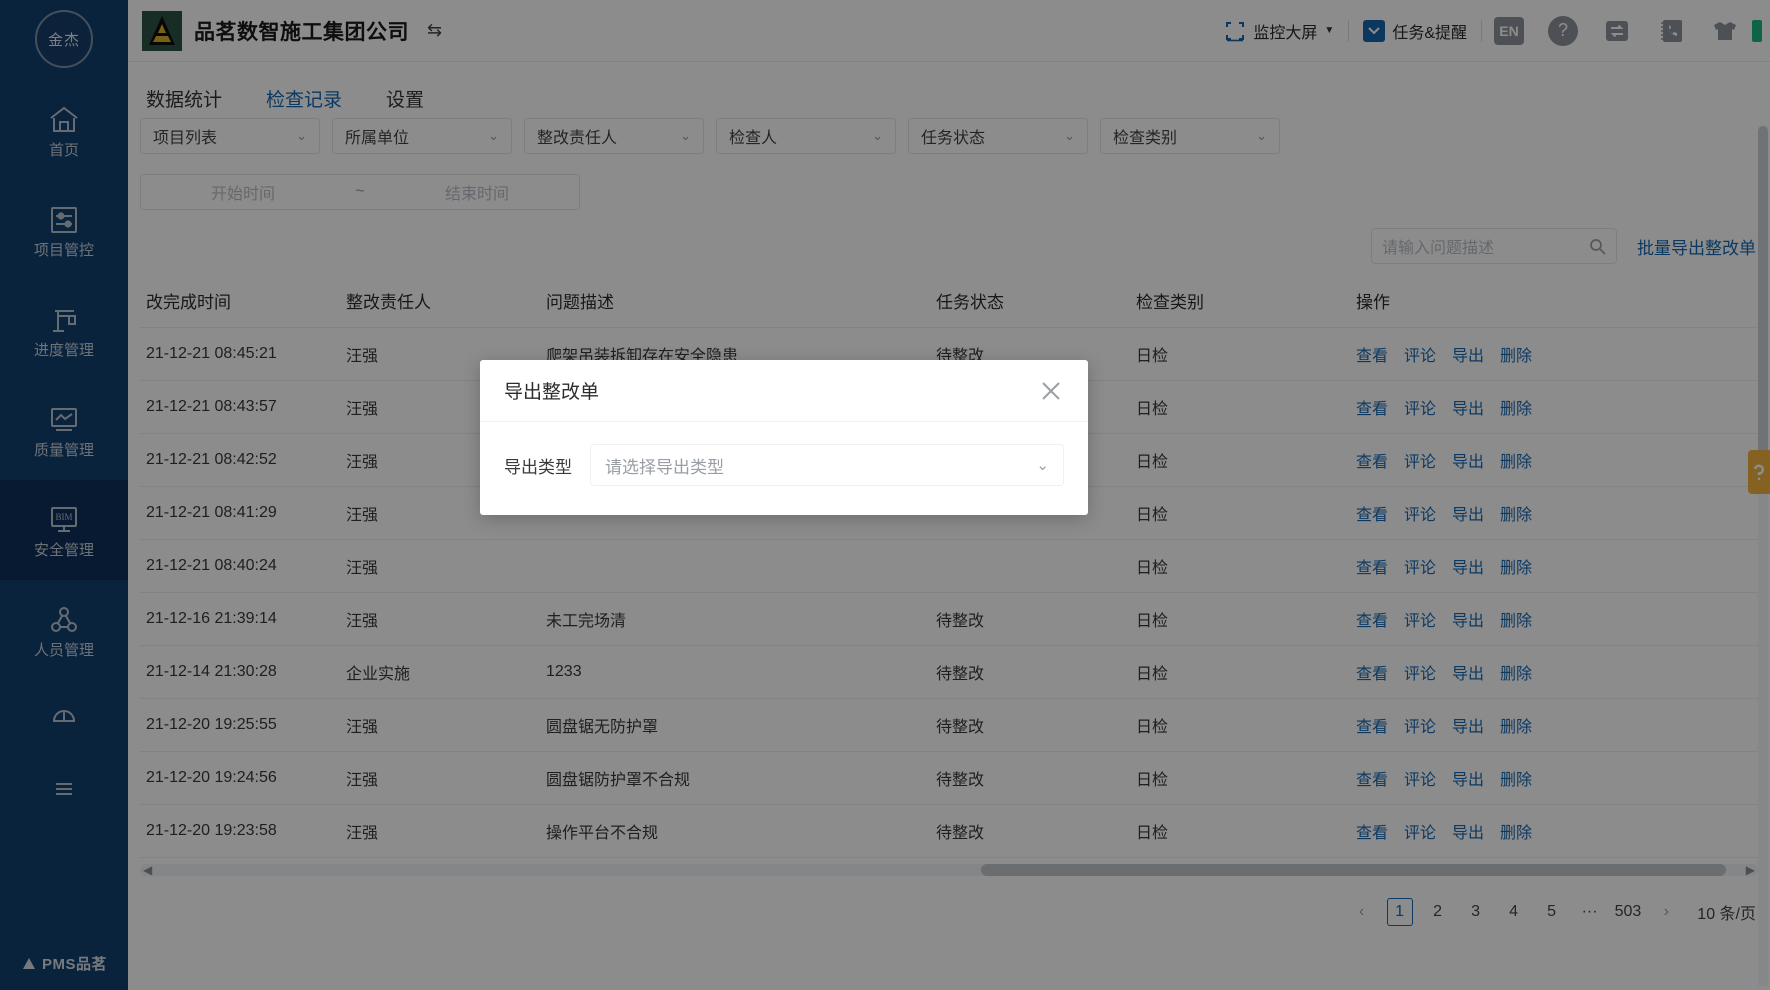 This screenshot has height=990, width=1770. Describe the element at coordinates (827, 465) in the screenshot. I see `export-type-select: 请选择导出类型 ⌄` at that location.